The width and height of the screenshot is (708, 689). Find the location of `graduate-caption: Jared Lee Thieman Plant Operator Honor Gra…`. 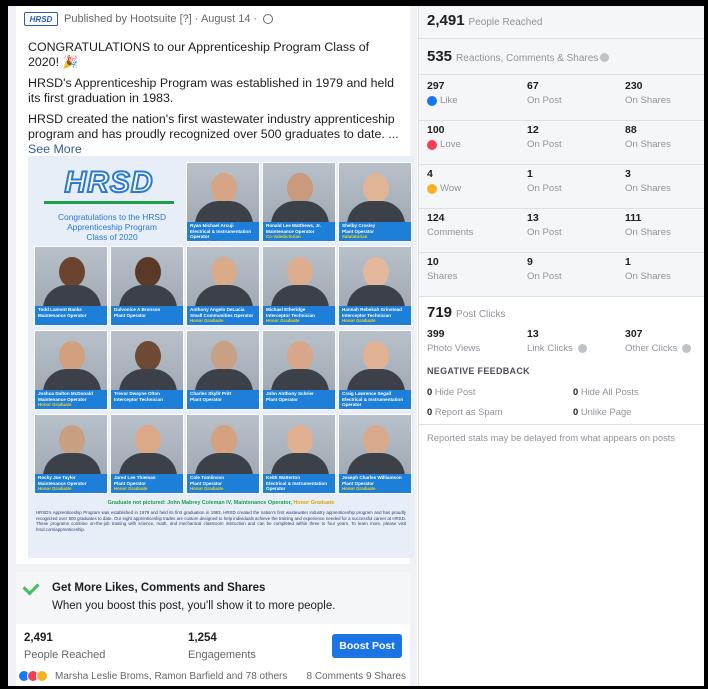

graduate-caption: Jared Lee Thieman Plant Operator Honor Gra… is located at coordinates (147, 483).